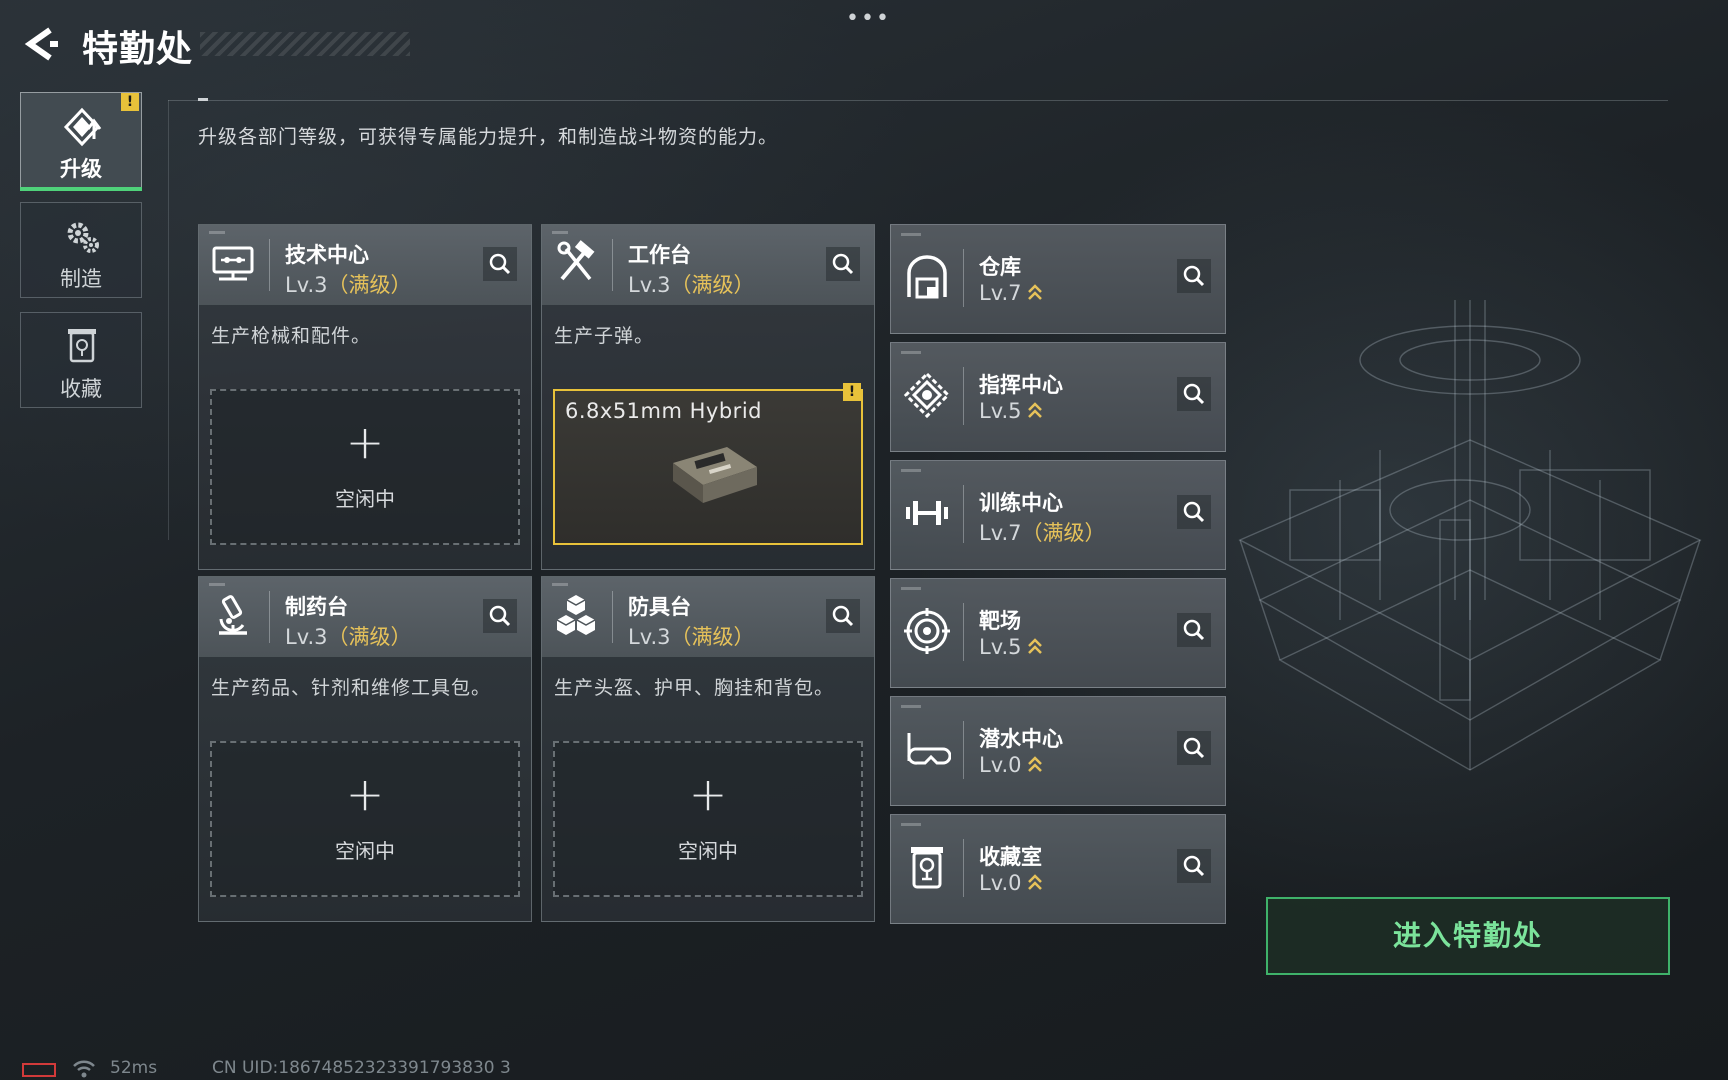  I want to click on department-row-collection-room: 收藏室 Lv.0, so click(1058, 869).